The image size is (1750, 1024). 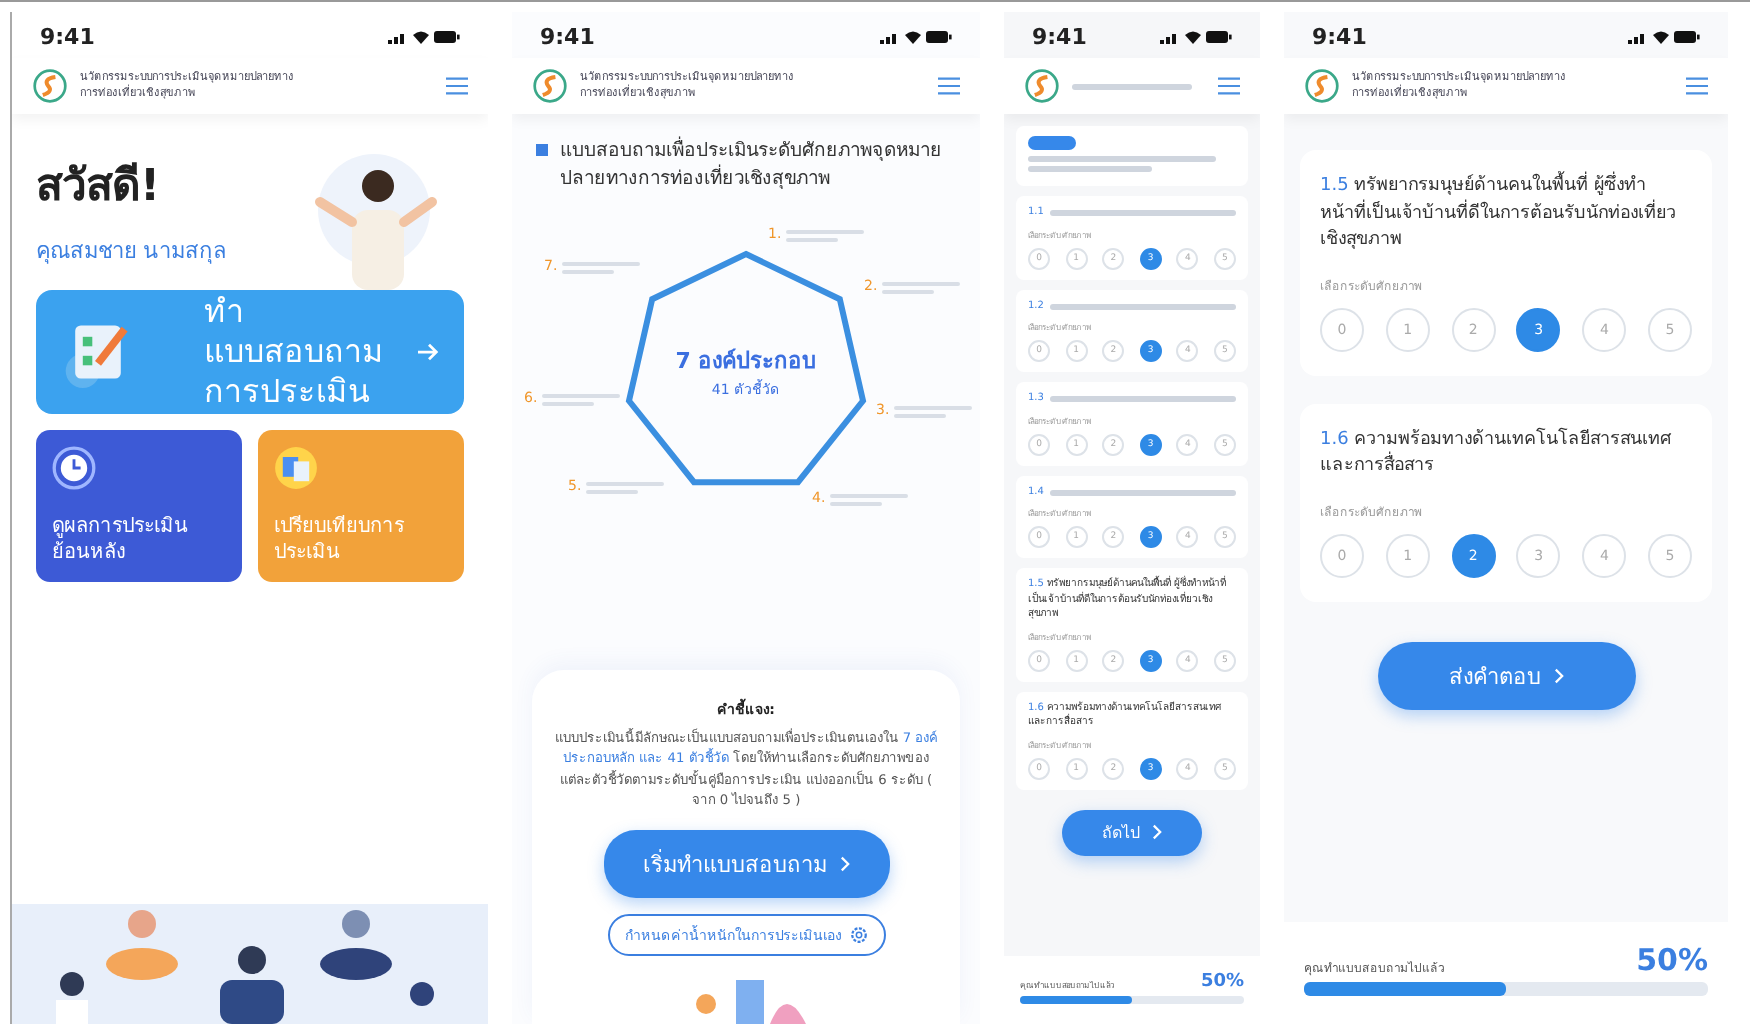 What do you see at coordinates (74, 468) in the screenshot?
I see `clock-icon` at bounding box center [74, 468].